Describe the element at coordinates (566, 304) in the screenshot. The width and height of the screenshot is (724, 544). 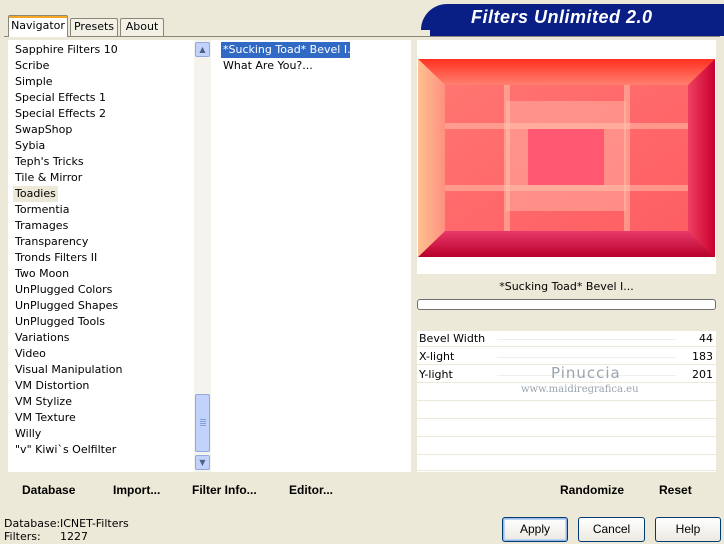
I see `progress-bar` at that location.